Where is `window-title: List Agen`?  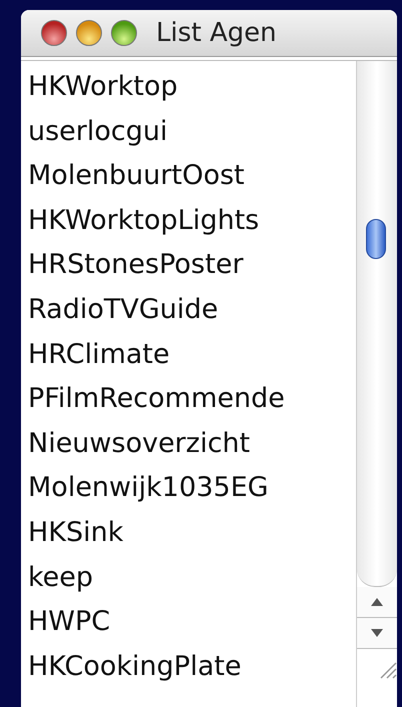
window-title: List Agen is located at coordinates (216, 33).